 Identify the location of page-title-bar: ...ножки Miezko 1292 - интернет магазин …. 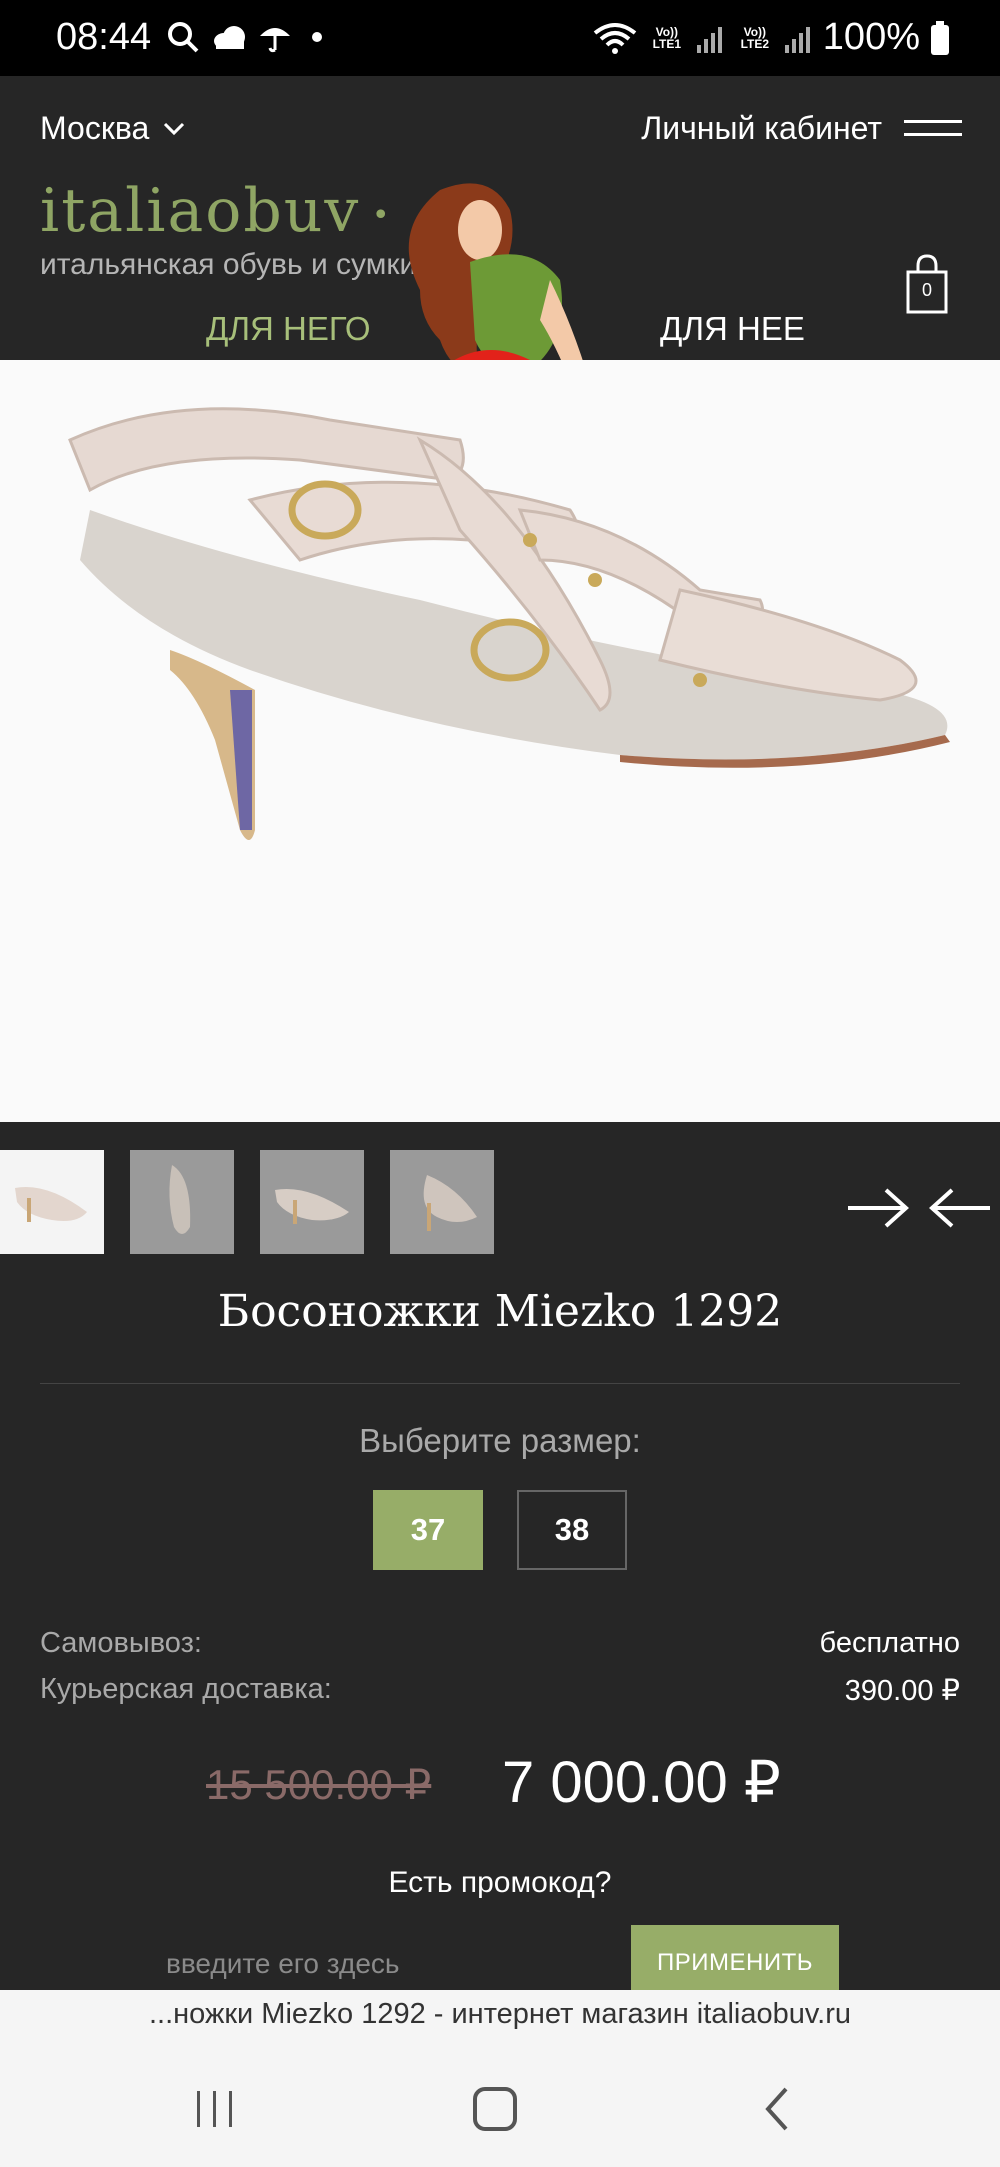
(500, 2018).